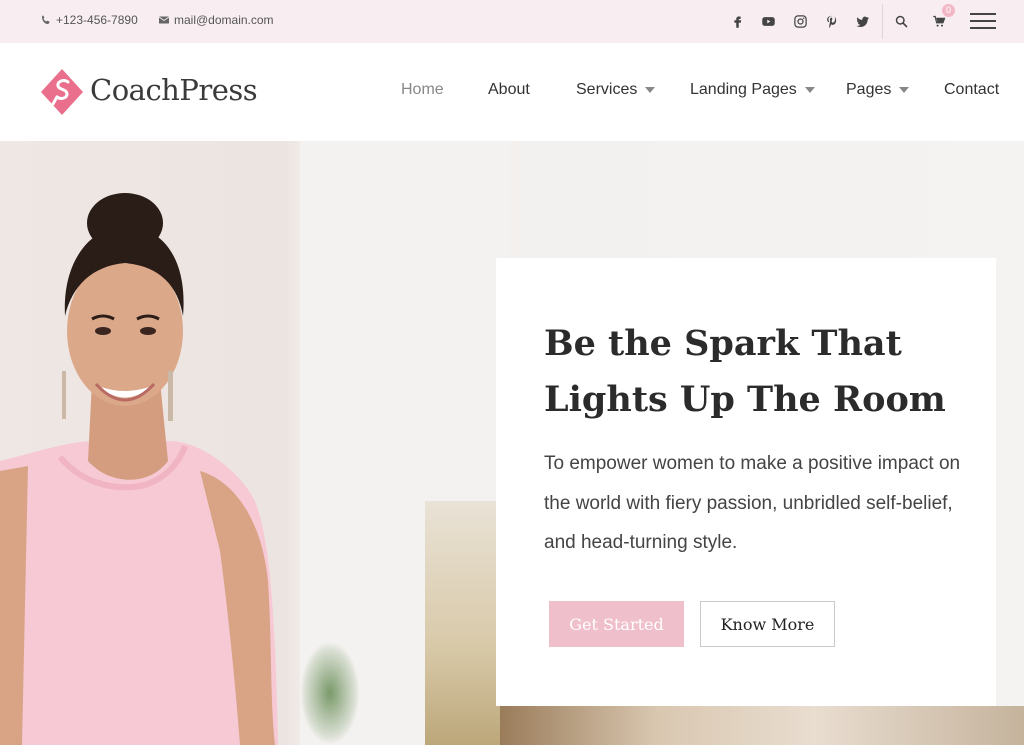 This screenshot has width=1024, height=745. I want to click on nav-landing-pages-label: Landing Pages, so click(743, 89).